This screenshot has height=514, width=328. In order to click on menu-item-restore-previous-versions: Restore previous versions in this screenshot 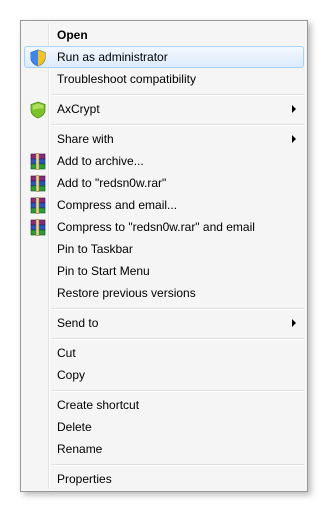, I will do `click(164, 293)`.